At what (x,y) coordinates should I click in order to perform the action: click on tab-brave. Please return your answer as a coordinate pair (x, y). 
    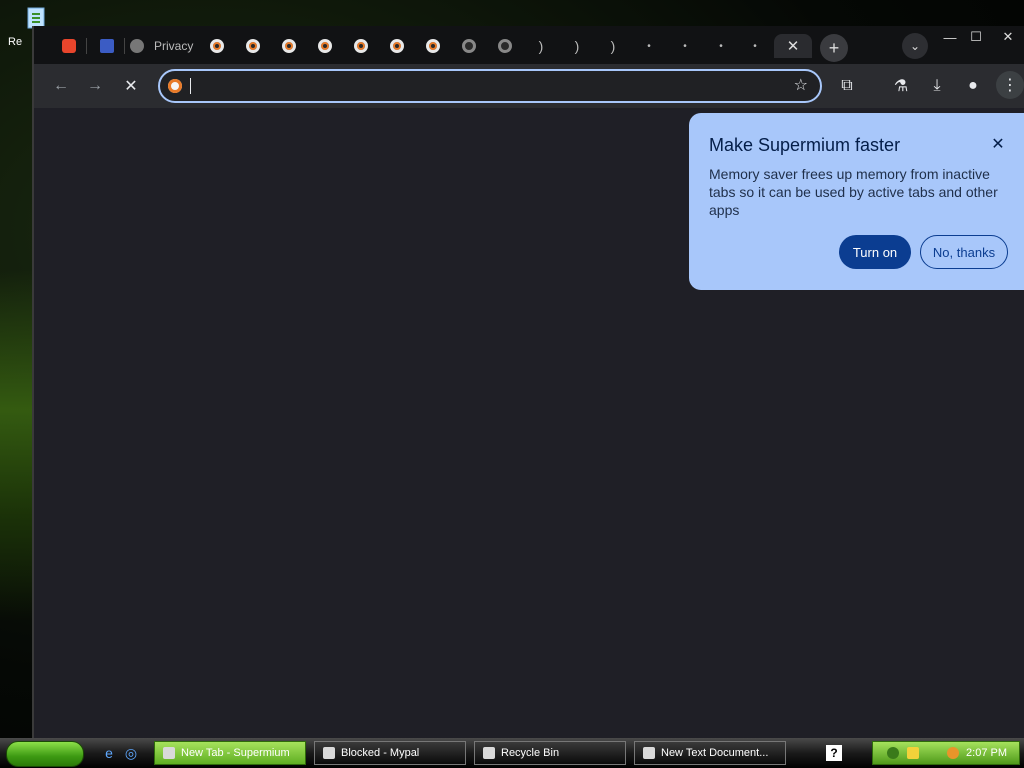
    Looking at the image, I should click on (69, 46).